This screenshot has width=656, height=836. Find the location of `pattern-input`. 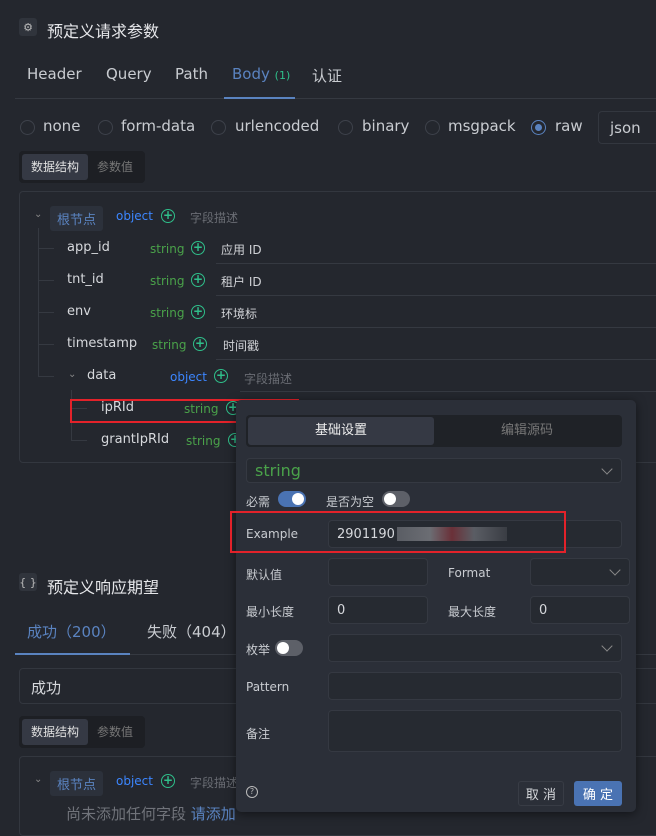

pattern-input is located at coordinates (475, 686).